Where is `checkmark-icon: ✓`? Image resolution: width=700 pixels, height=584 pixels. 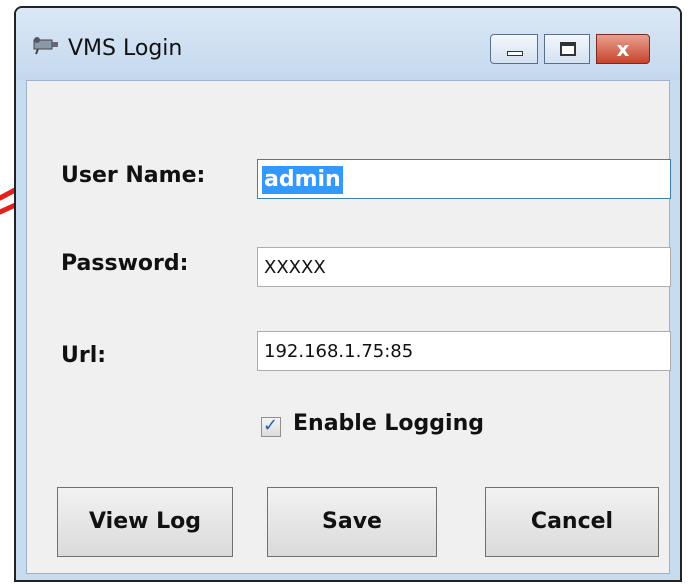
checkmark-icon: ✓ is located at coordinates (271, 425).